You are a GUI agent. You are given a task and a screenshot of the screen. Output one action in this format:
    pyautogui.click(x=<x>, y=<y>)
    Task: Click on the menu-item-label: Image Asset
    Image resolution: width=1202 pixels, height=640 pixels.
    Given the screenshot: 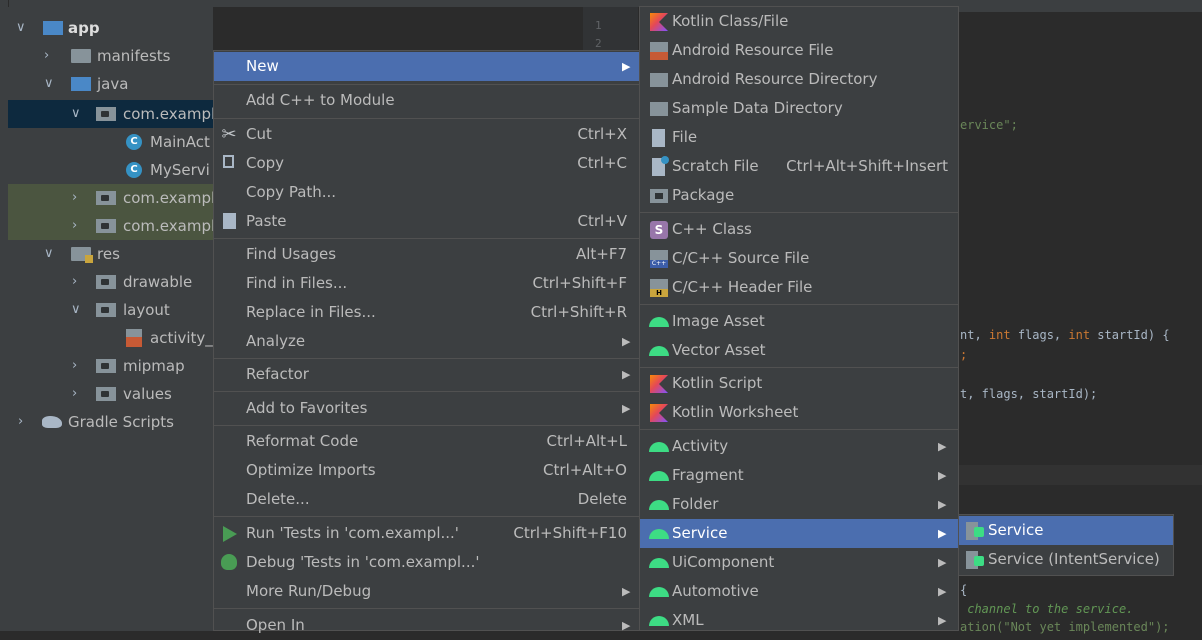 What is the action you would take?
    pyautogui.click(x=718, y=321)
    